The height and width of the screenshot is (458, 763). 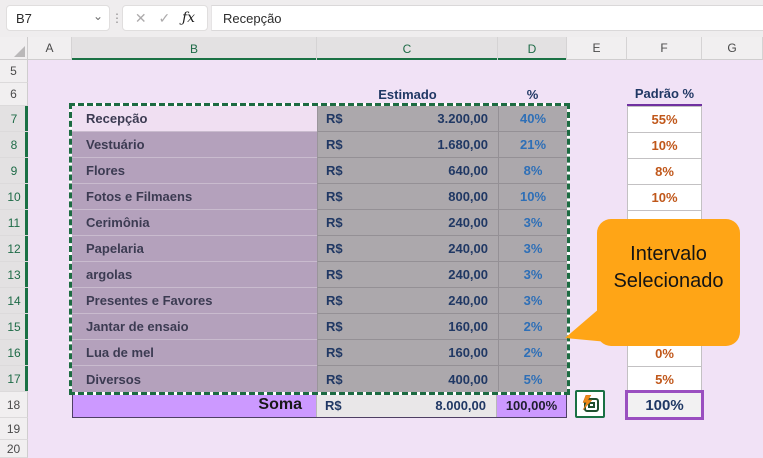 I want to click on total-row: Soma R$ 8.000,00 100,00%, so click(x=319, y=405).